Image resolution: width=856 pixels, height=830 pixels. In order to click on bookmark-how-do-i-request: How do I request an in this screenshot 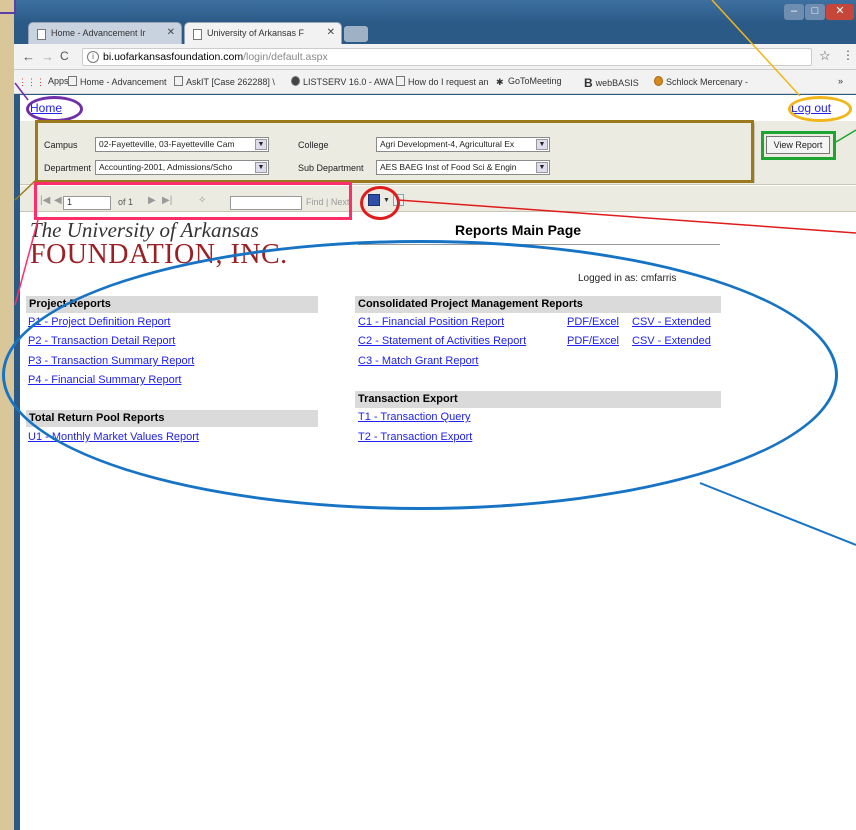, I will do `click(442, 81)`.